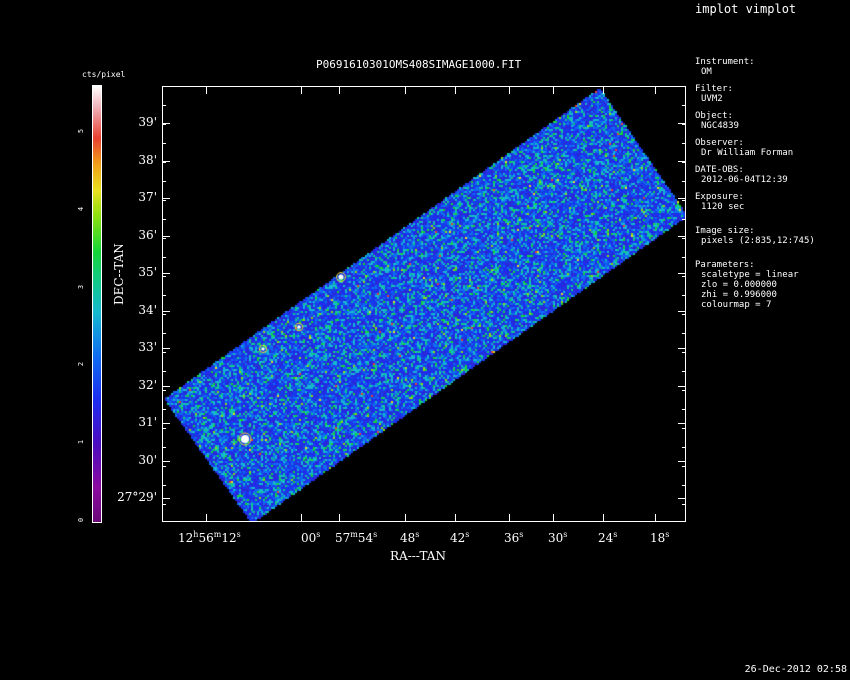 This screenshot has height=680, width=850. I want to click on colorbar-tick-label: 2, so click(81, 364).